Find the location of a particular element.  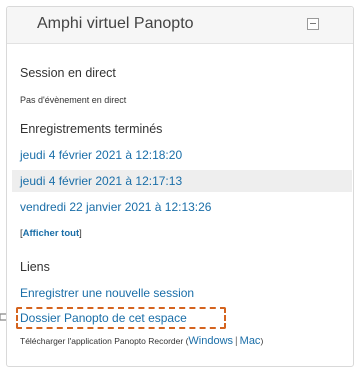

download-suffix: ) is located at coordinates (262, 341).